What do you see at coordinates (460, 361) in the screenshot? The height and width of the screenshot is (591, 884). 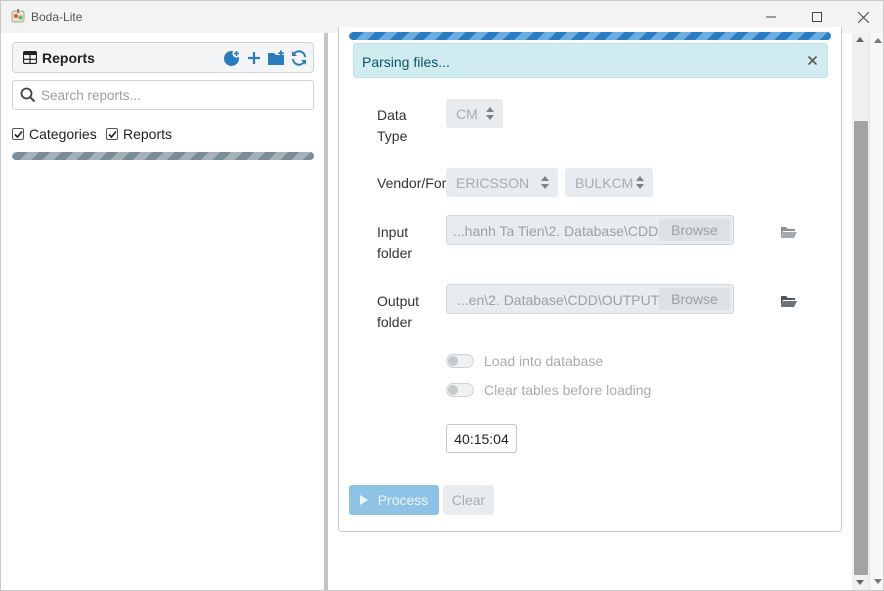 I see `load-into-database-toggle` at bounding box center [460, 361].